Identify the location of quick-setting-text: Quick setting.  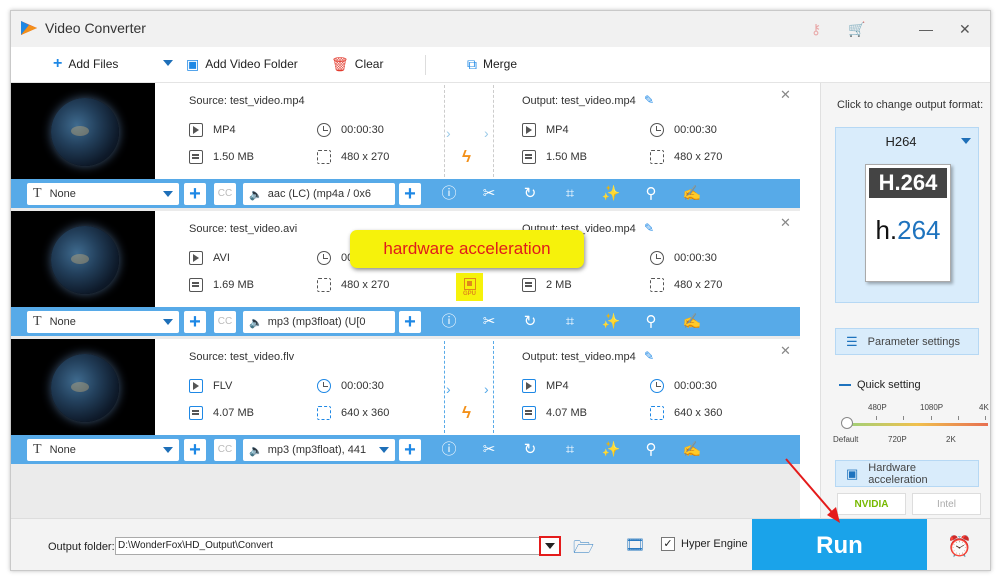
(889, 385).